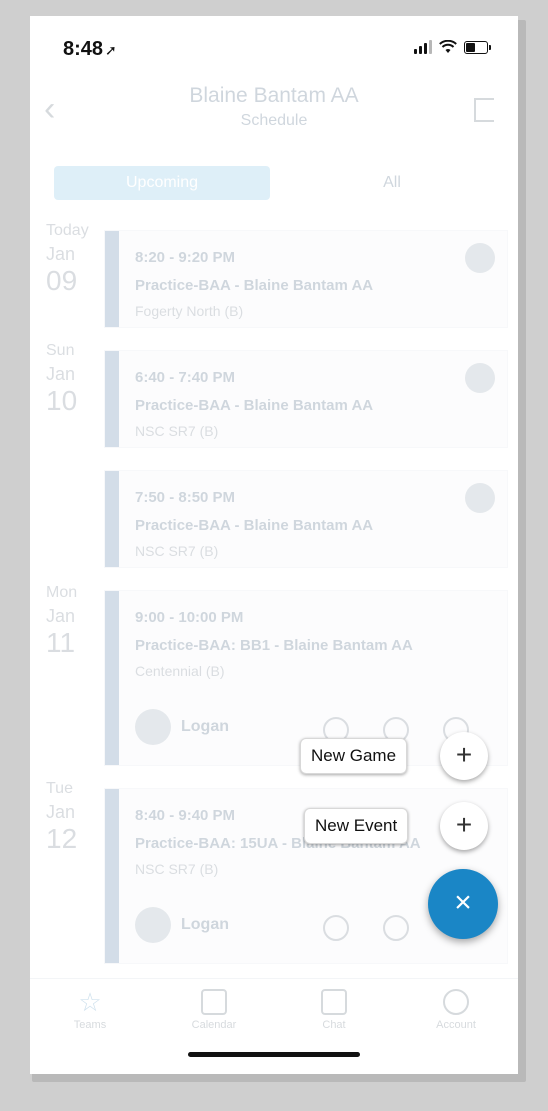 Image resolution: width=548 pixels, height=1111 pixels. Describe the element at coordinates (185, 377) in the screenshot. I see `event-time: 6:40 - 7:40 PM` at that location.